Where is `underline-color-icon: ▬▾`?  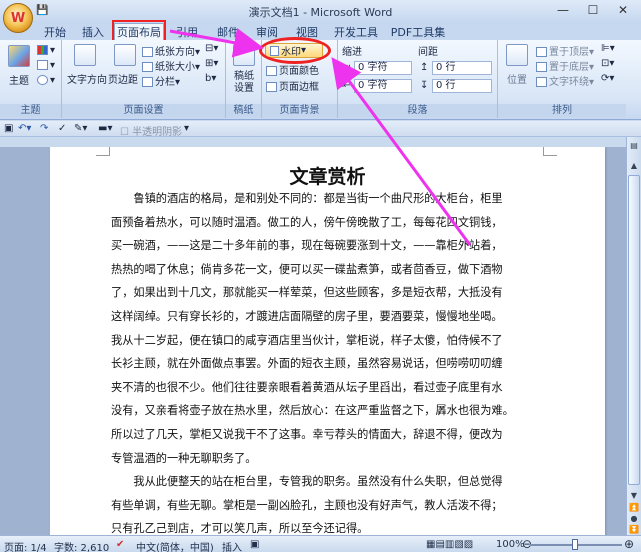 underline-color-icon: ▬▾ is located at coordinates (105, 128).